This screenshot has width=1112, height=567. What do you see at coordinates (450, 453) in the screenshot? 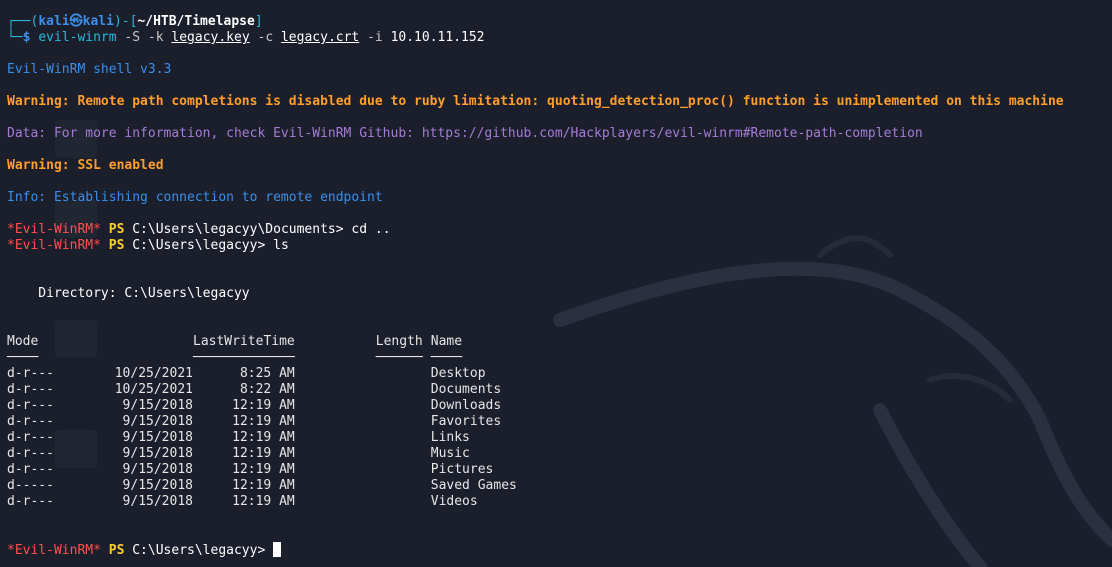
I see `row-name: Music` at bounding box center [450, 453].